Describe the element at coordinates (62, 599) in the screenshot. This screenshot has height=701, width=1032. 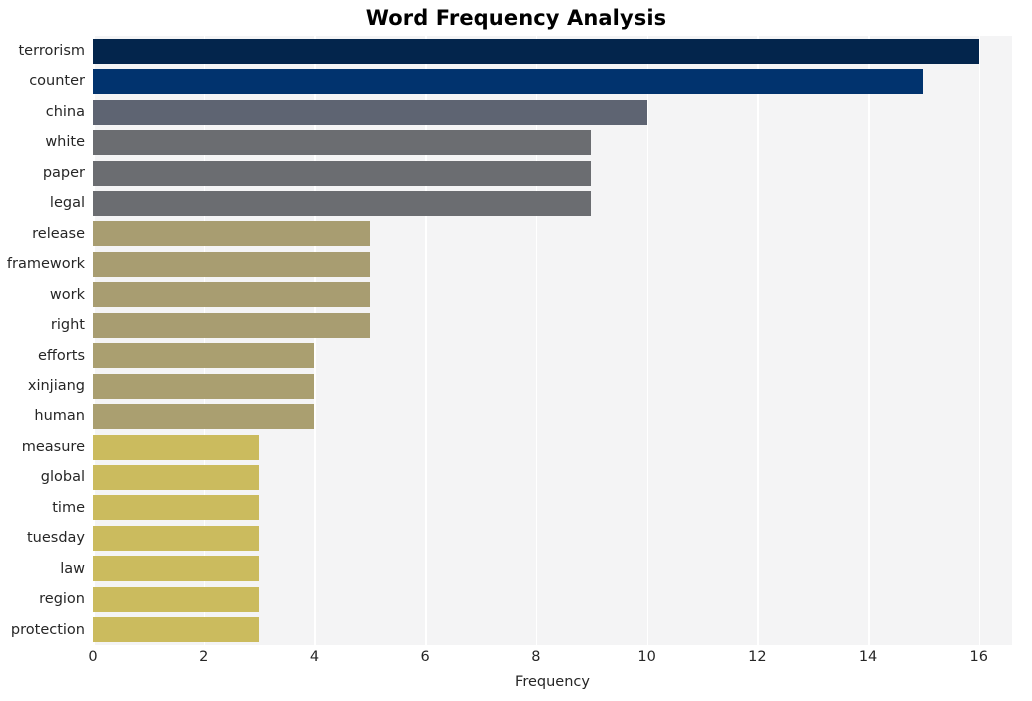
I see `y-tick-label-region: region` at that location.